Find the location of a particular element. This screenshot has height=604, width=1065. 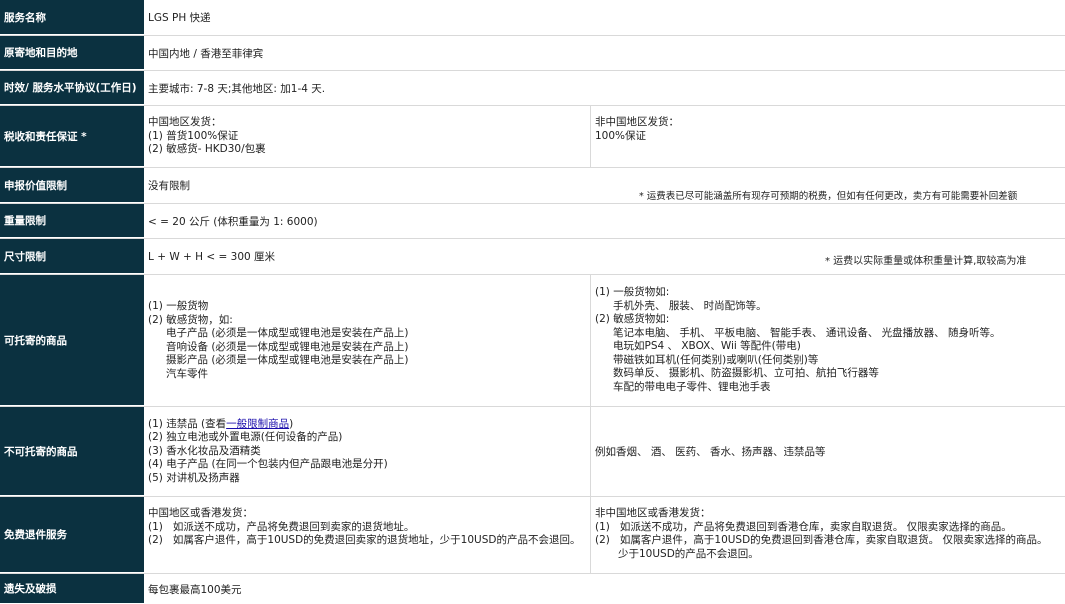

returns-item: (1) 如派送不成功，产品将免费退回到卖家的退货地址。 is located at coordinates (281, 526).